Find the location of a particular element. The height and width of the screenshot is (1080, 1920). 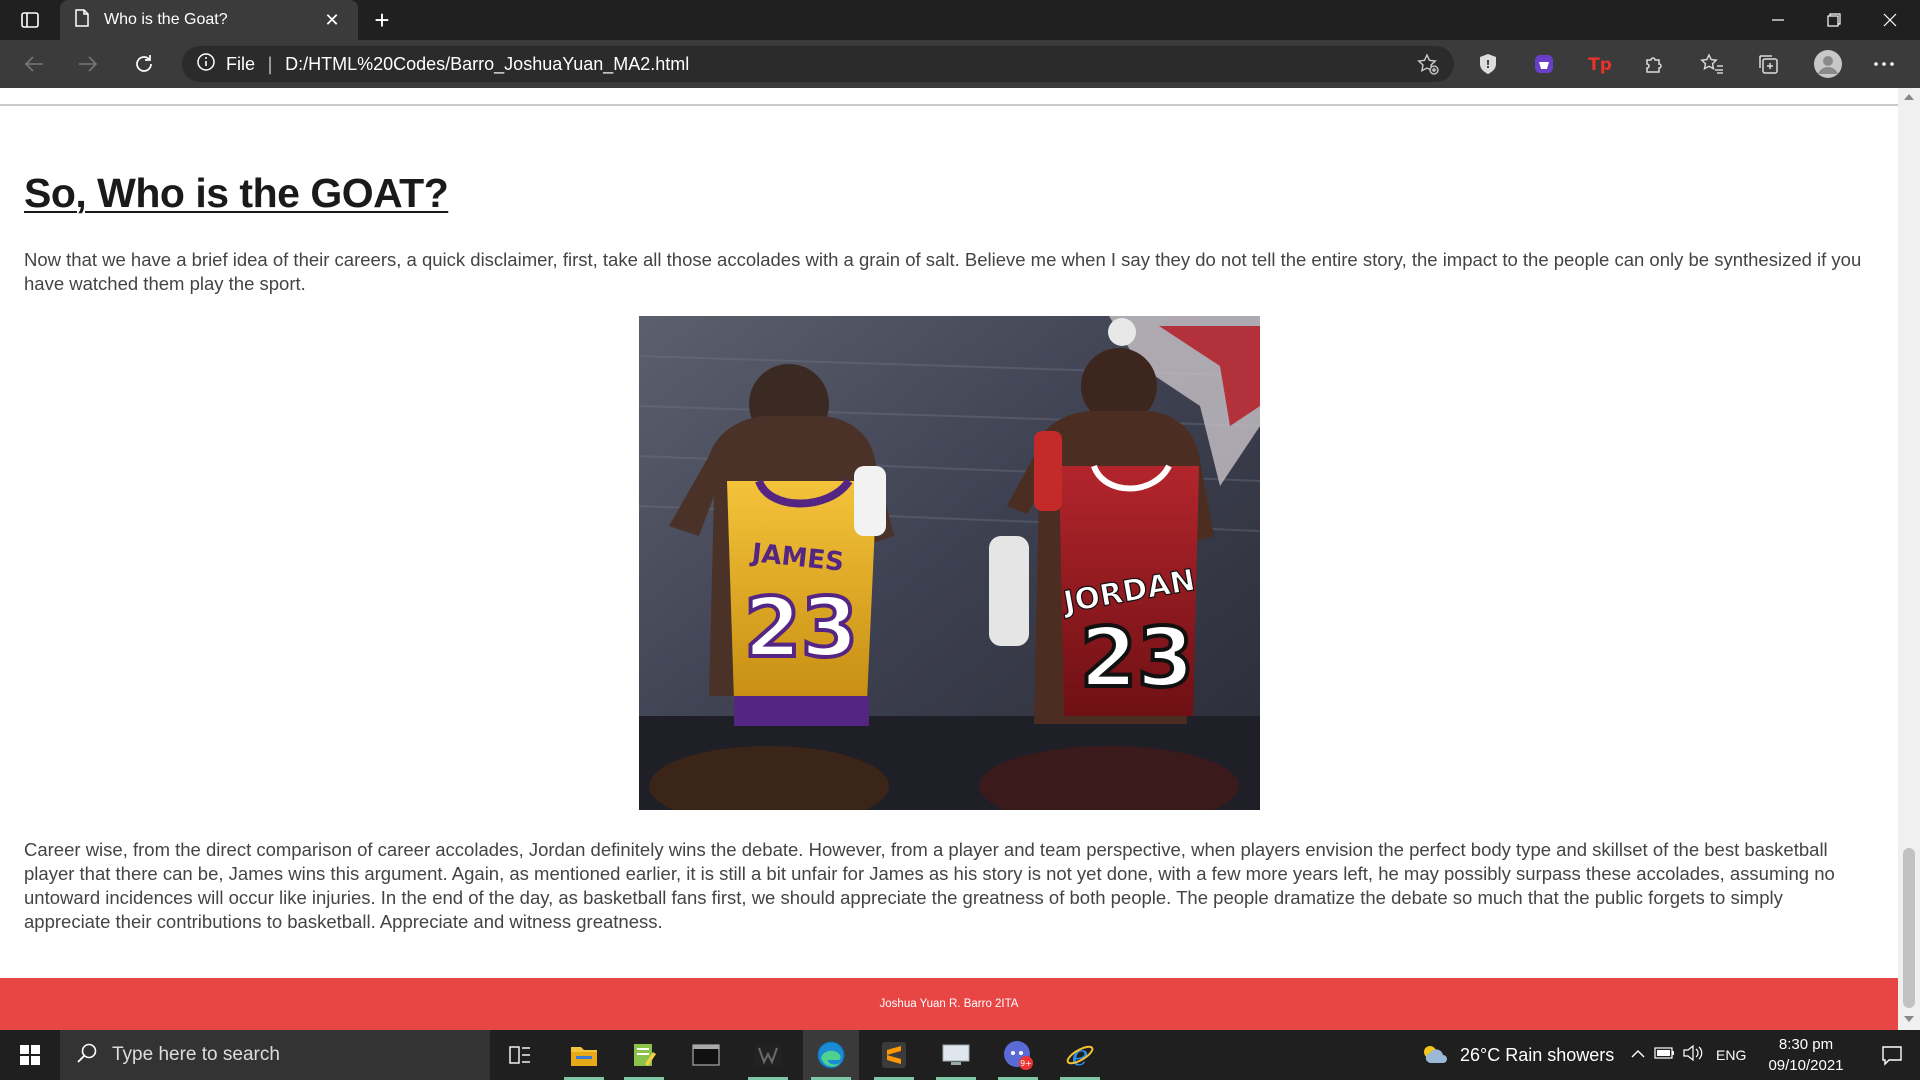

extensions-puzzle-icon is located at coordinates (1654, 64).